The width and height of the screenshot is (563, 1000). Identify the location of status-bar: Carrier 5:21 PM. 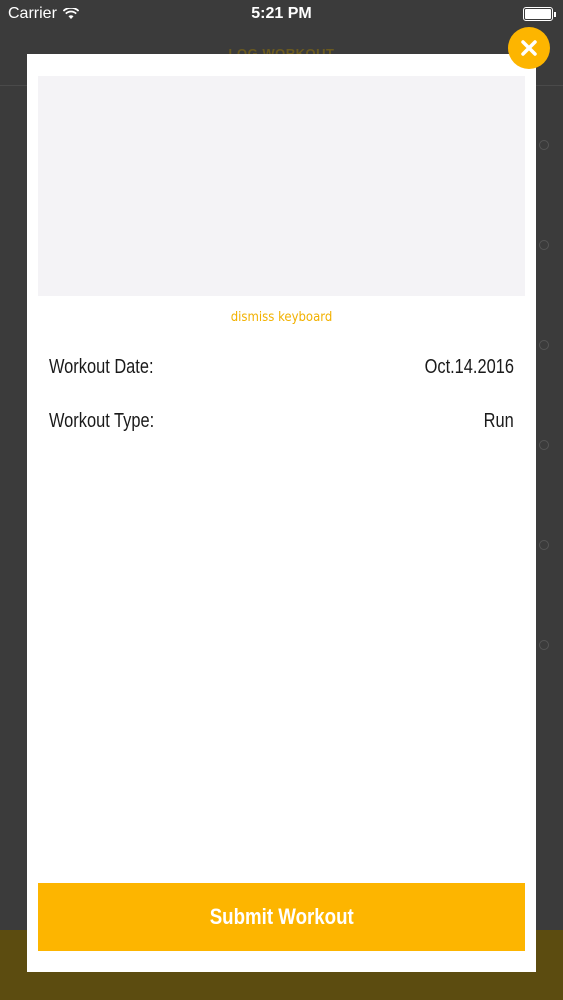
(281, 14).